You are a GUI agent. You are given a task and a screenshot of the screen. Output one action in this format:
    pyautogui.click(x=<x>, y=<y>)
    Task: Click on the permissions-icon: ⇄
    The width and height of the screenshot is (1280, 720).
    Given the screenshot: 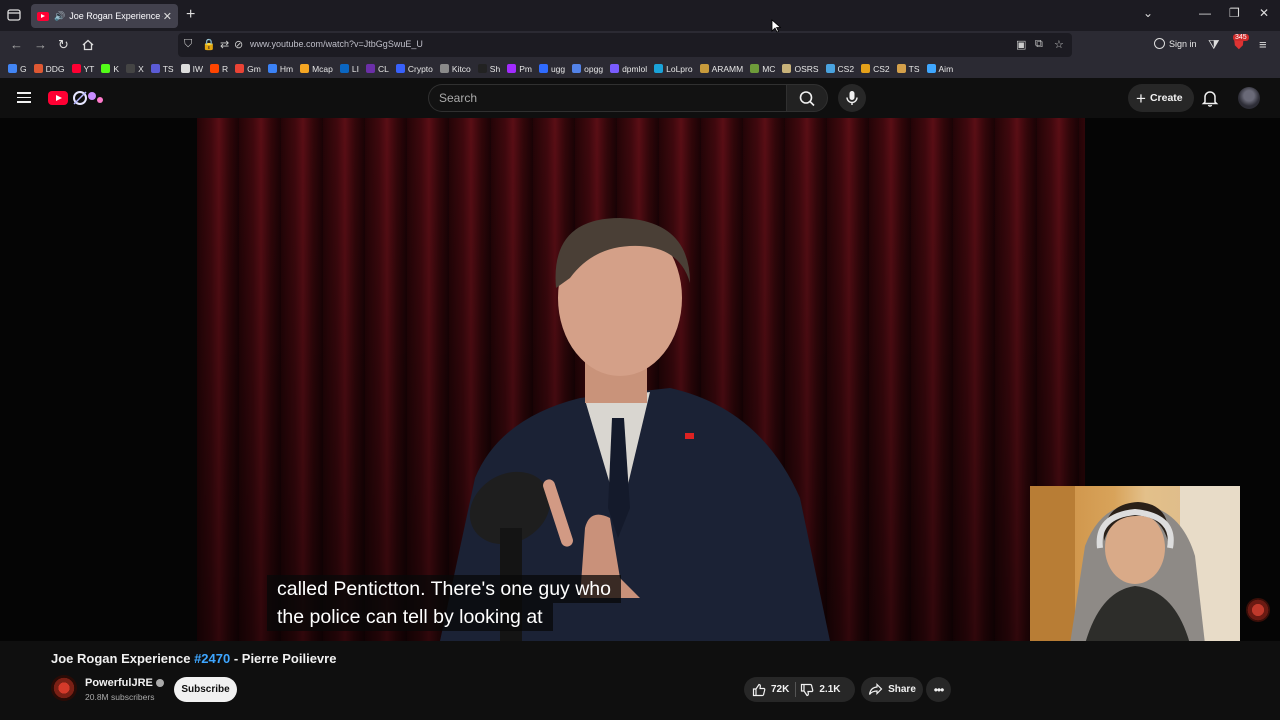 What is the action you would take?
    pyautogui.click(x=224, y=44)
    